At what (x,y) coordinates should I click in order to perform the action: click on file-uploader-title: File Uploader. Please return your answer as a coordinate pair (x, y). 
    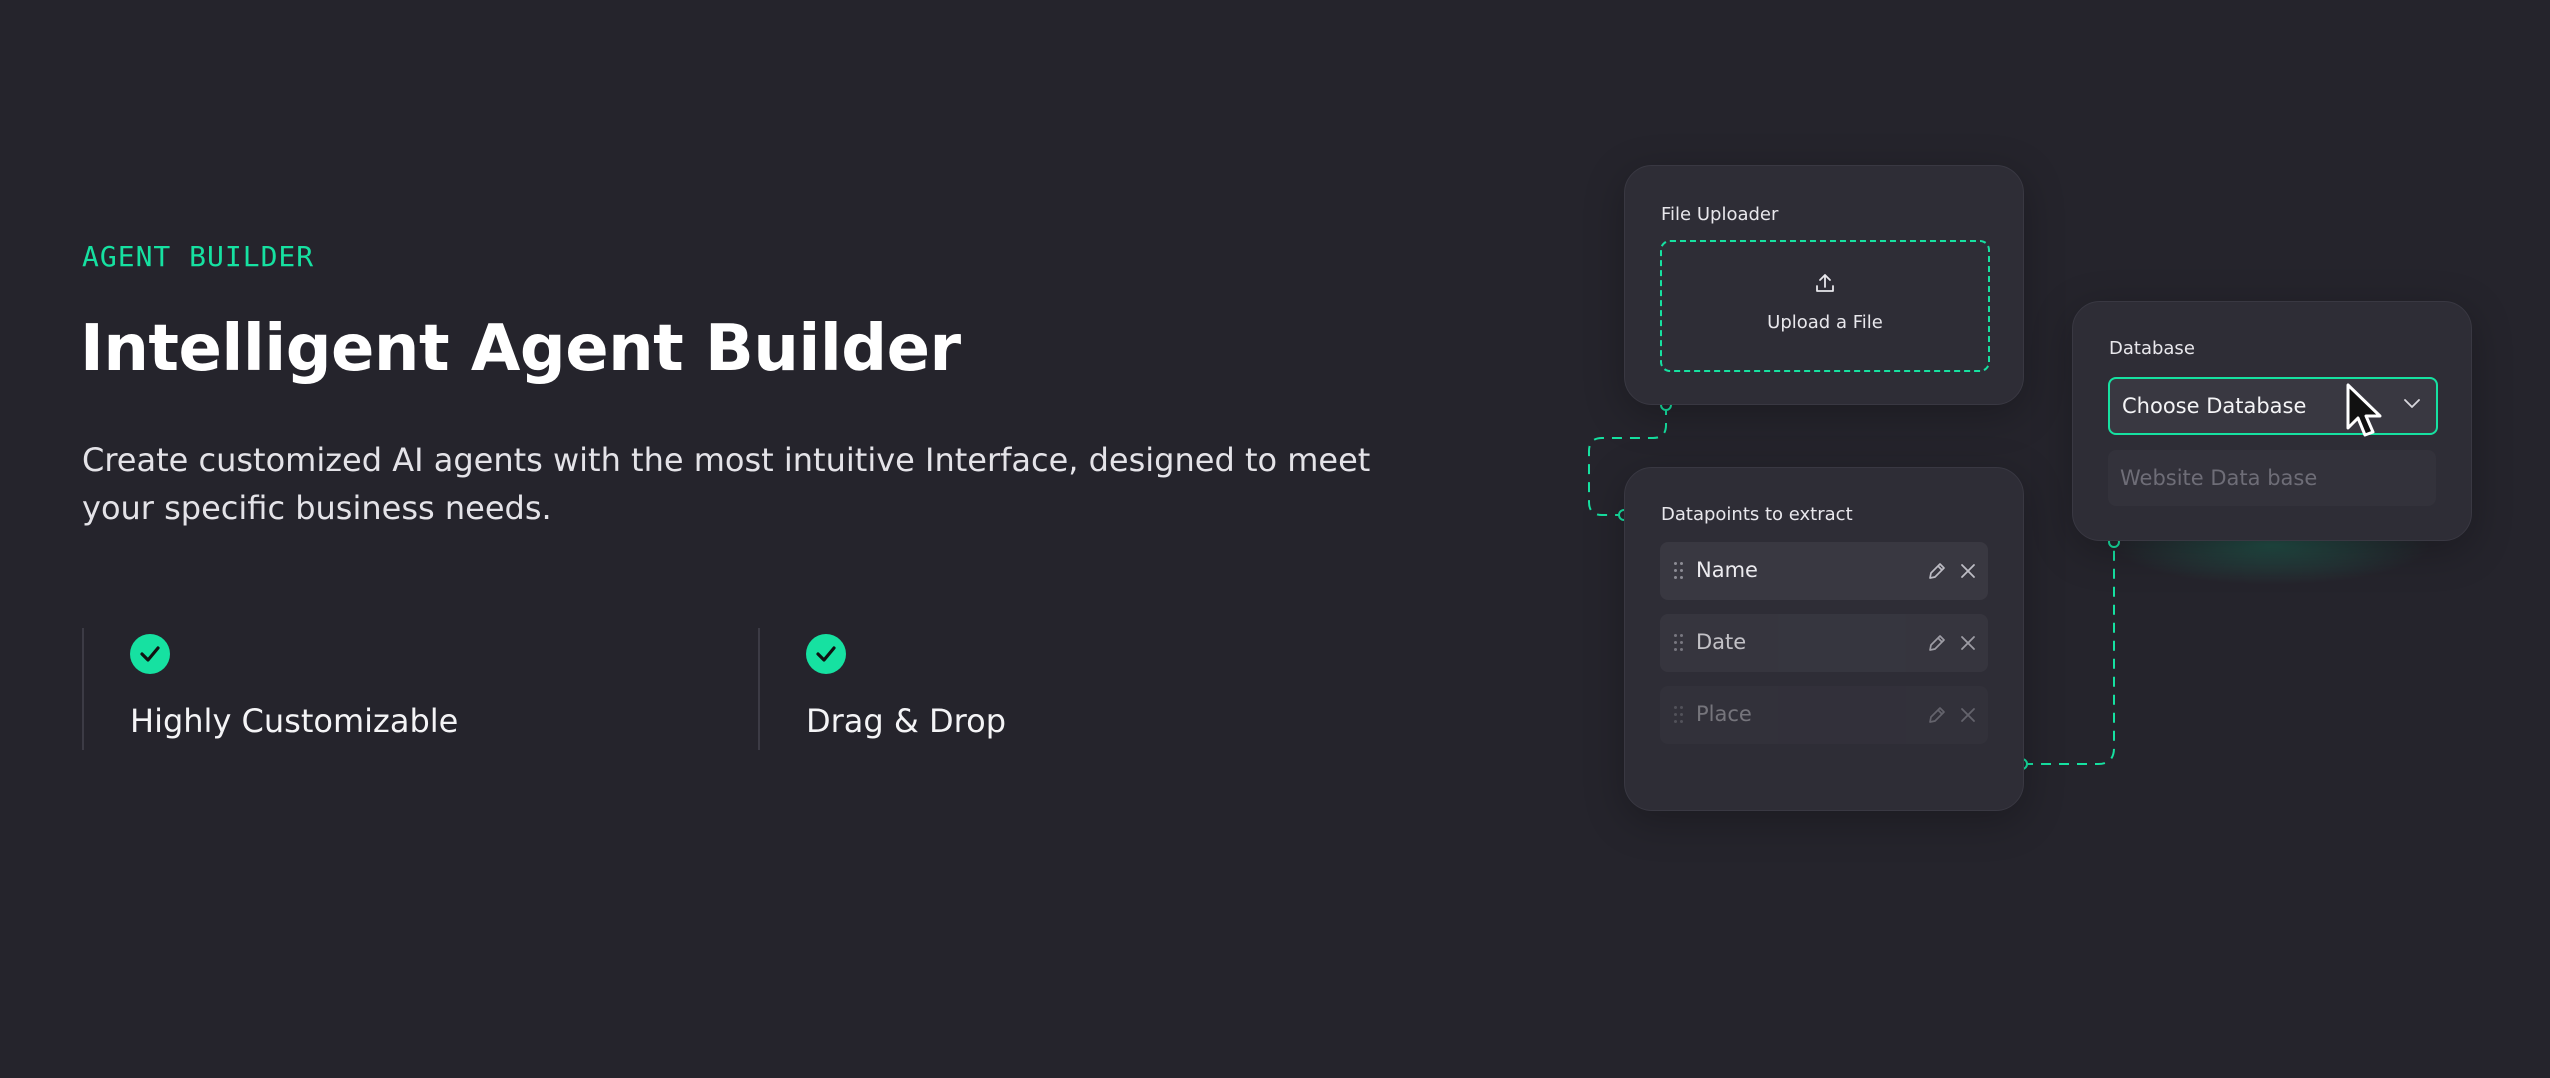
    Looking at the image, I should click on (1720, 214).